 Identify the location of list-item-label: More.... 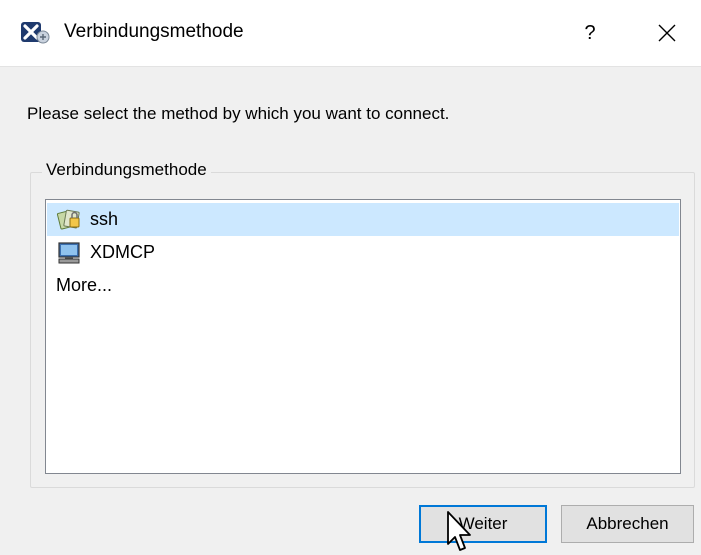
(84, 285).